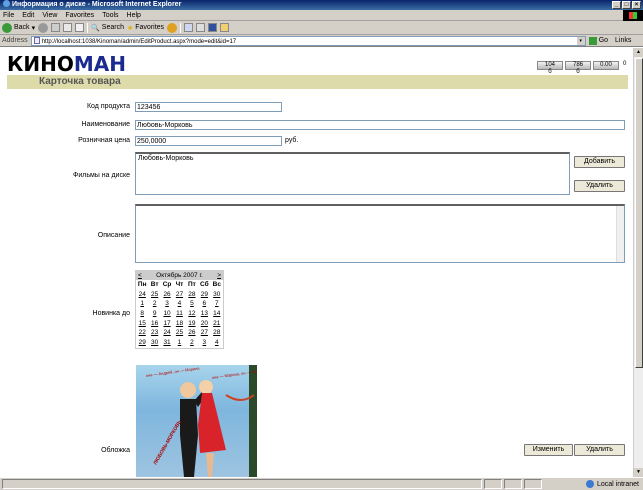  Describe the element at coordinates (192, 314) in the screenshot. I see `calendar-day: 12` at that location.